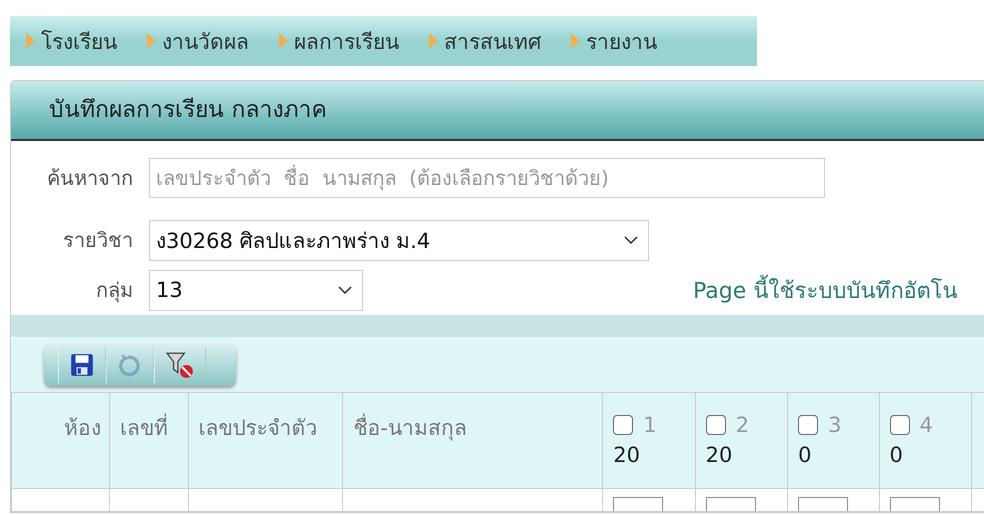  I want to click on save-icon, so click(82, 365).